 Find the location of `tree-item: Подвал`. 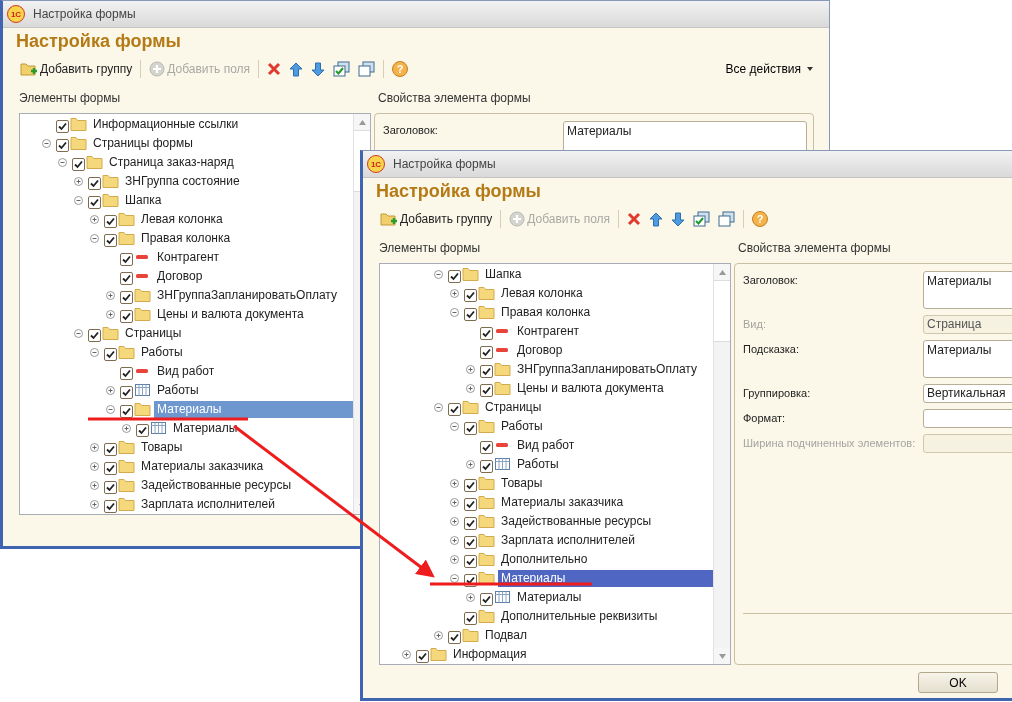

tree-item: Подвал is located at coordinates (506, 635).